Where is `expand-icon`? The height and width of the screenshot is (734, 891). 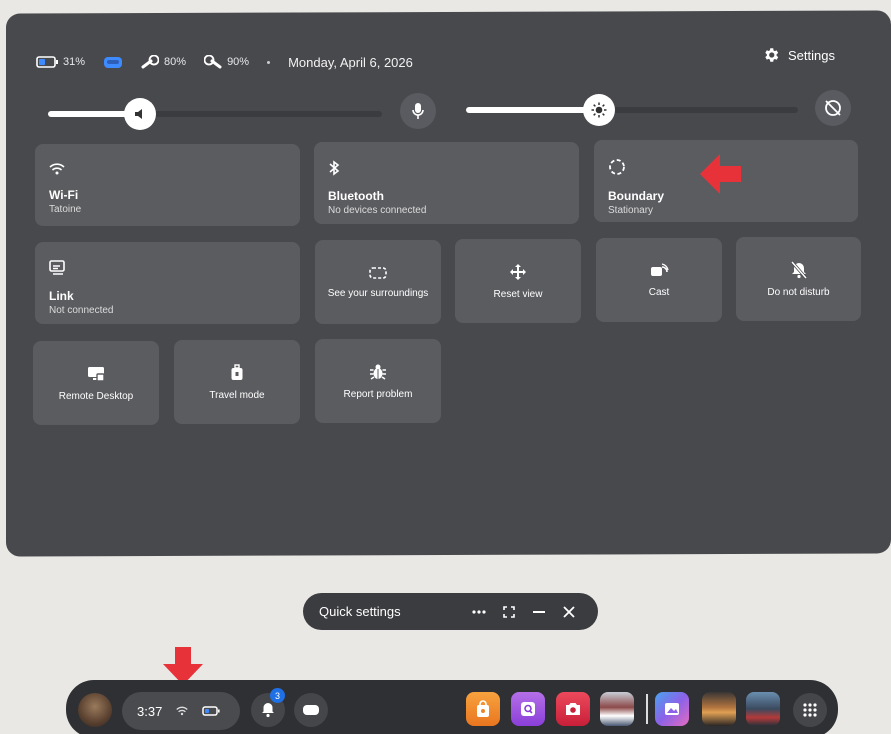 expand-icon is located at coordinates (509, 611).